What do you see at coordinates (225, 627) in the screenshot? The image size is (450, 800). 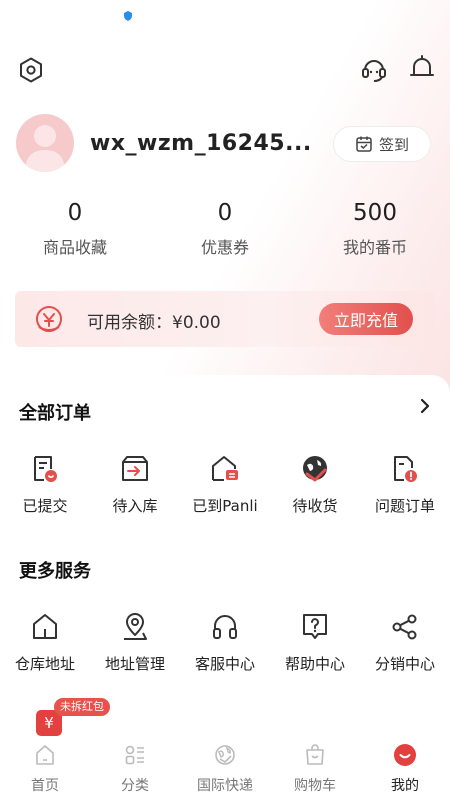 I see `headset-icon` at bounding box center [225, 627].